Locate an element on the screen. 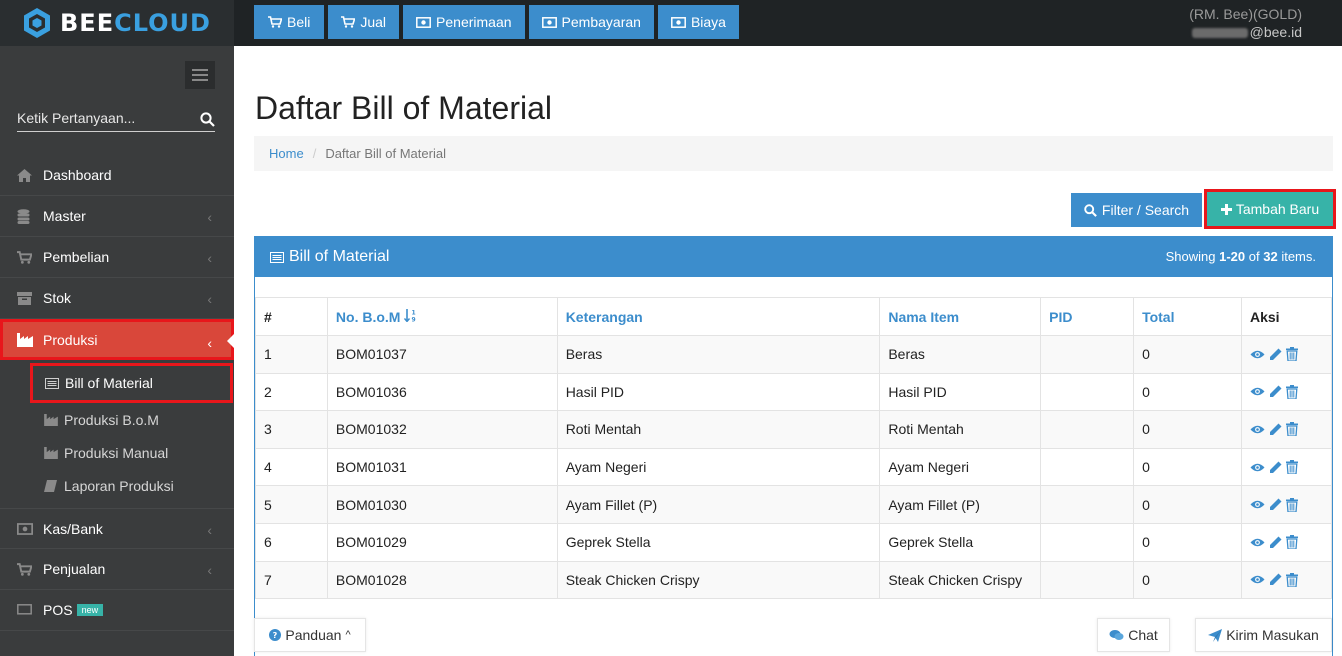 Image resolution: width=1342 pixels, height=656 pixels. archive-icon is located at coordinates (24, 298).